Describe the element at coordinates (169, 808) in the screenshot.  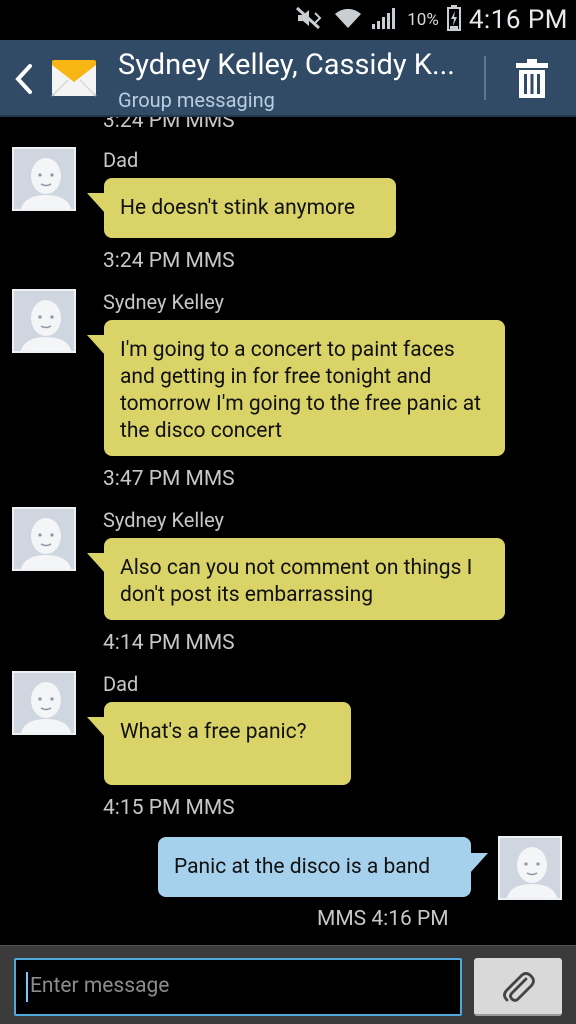
I see `message-timestamp: 4:15 PM MMS` at that location.